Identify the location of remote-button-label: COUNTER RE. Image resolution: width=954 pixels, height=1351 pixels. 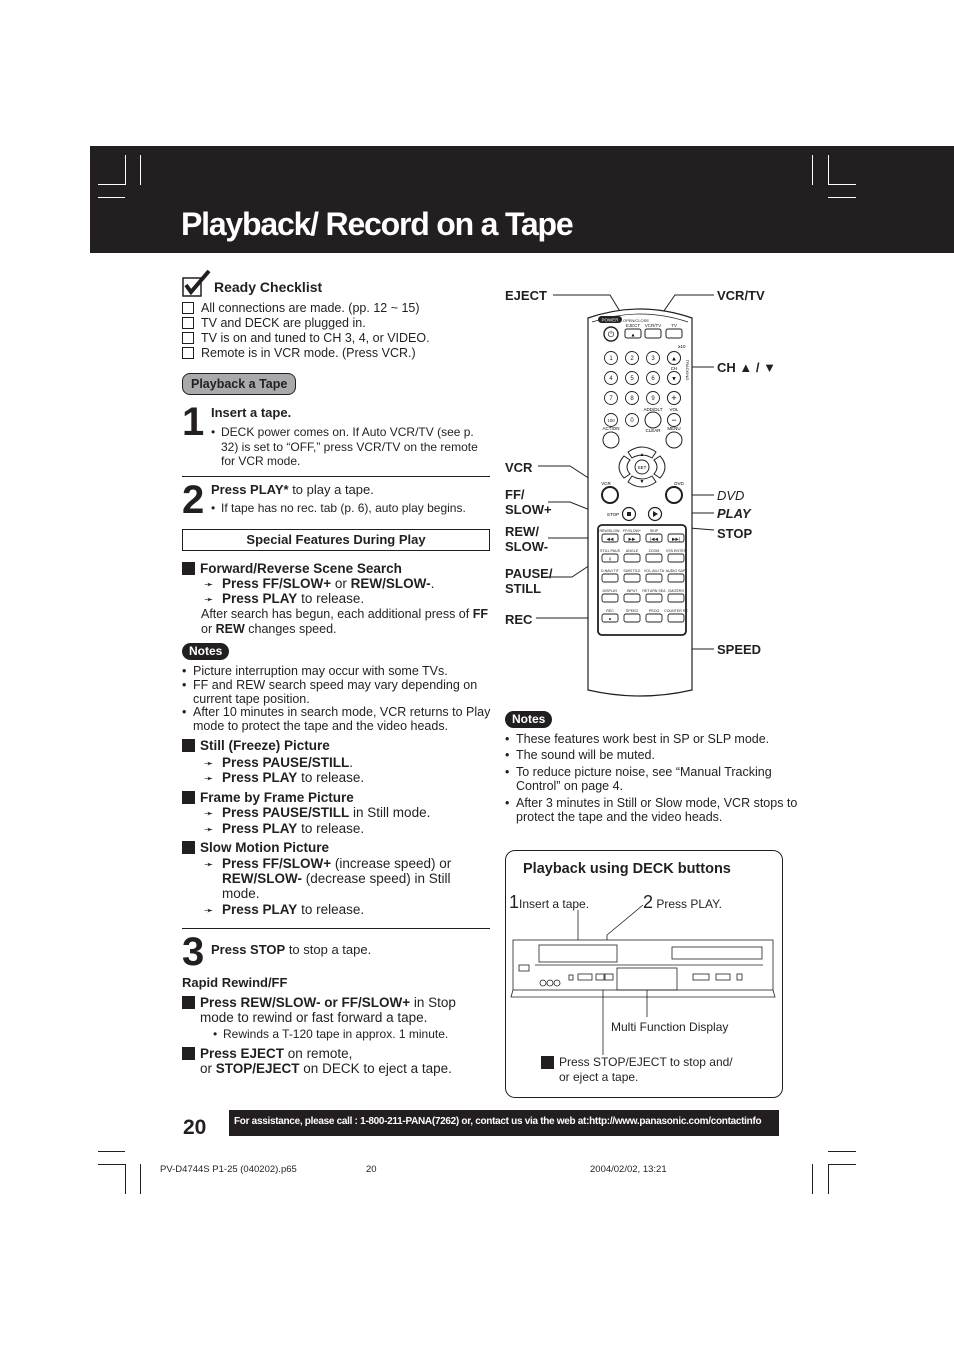
(676, 611).